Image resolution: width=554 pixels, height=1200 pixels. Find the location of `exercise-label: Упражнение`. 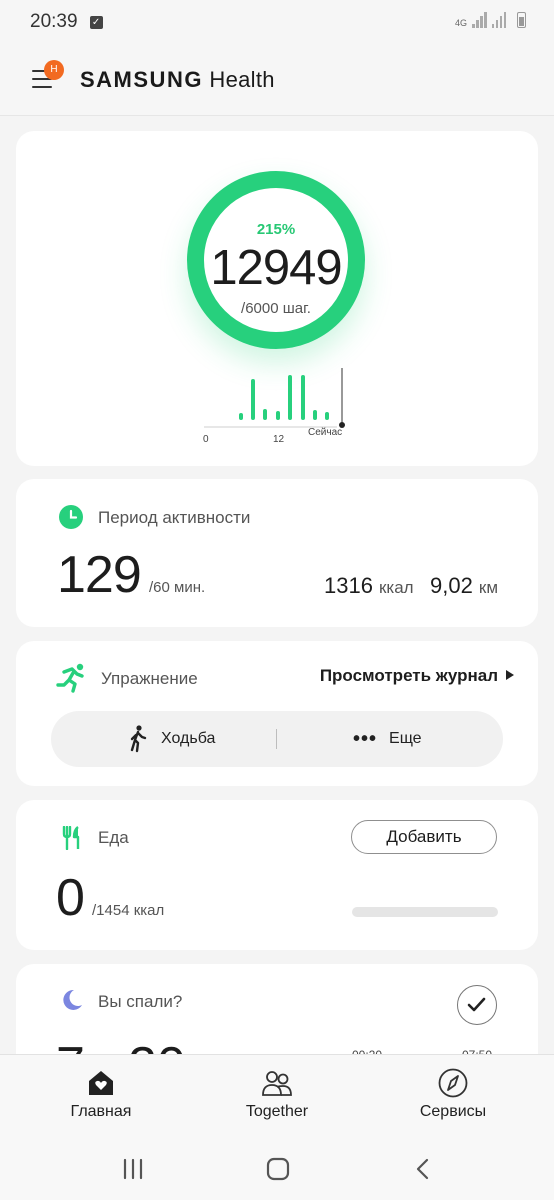

exercise-label: Упражнение is located at coordinates (149, 678).